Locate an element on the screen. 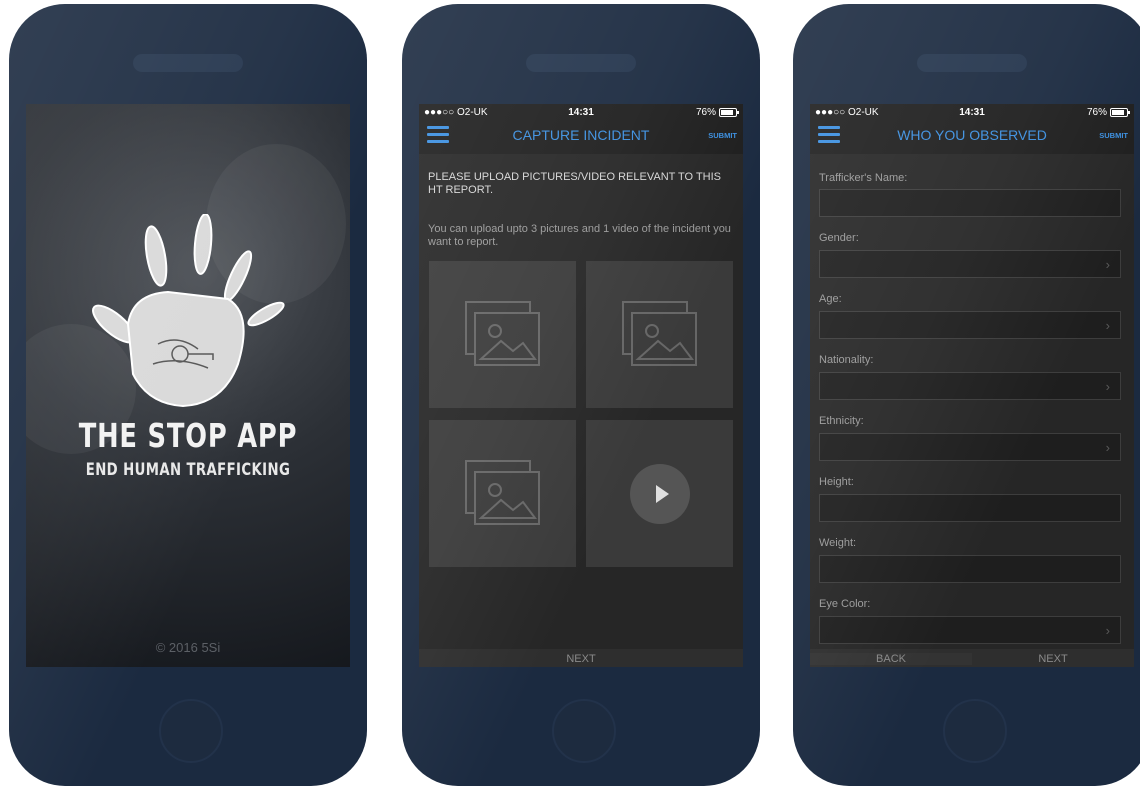 The image size is (1140, 787). nav-bar: WHO YOU OBSERVED SUBMIT is located at coordinates (972, 137).